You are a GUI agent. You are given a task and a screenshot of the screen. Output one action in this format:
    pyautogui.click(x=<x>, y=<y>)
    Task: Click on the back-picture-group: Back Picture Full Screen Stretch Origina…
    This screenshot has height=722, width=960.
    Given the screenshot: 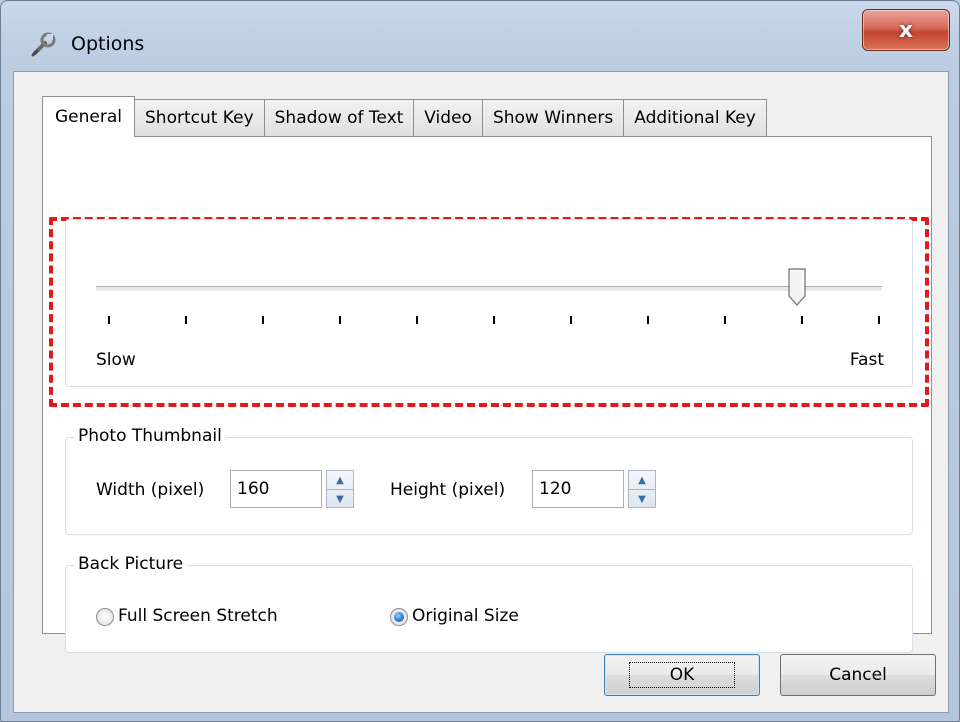 What is the action you would take?
    pyautogui.click(x=489, y=603)
    